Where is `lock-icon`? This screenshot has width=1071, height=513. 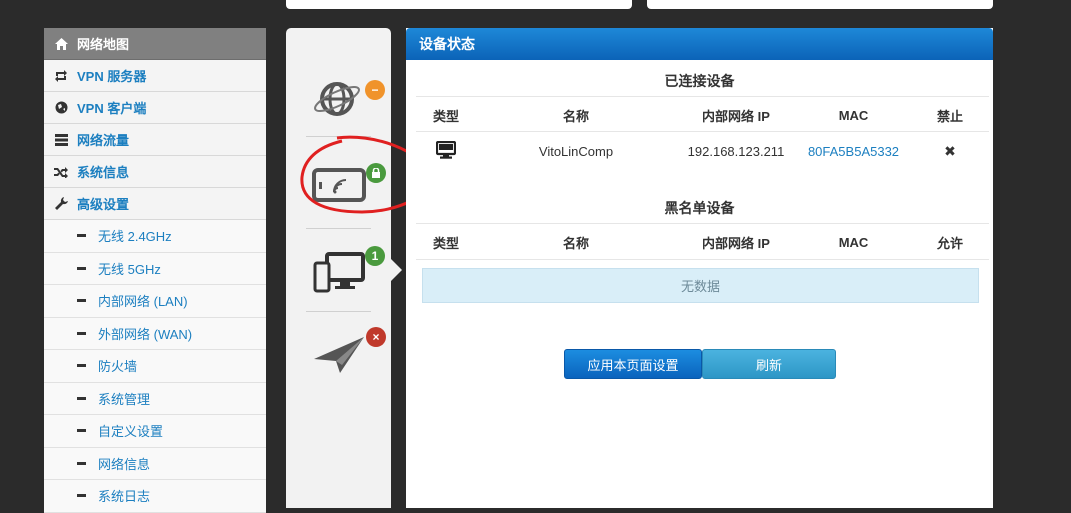
lock-icon is located at coordinates (376, 173).